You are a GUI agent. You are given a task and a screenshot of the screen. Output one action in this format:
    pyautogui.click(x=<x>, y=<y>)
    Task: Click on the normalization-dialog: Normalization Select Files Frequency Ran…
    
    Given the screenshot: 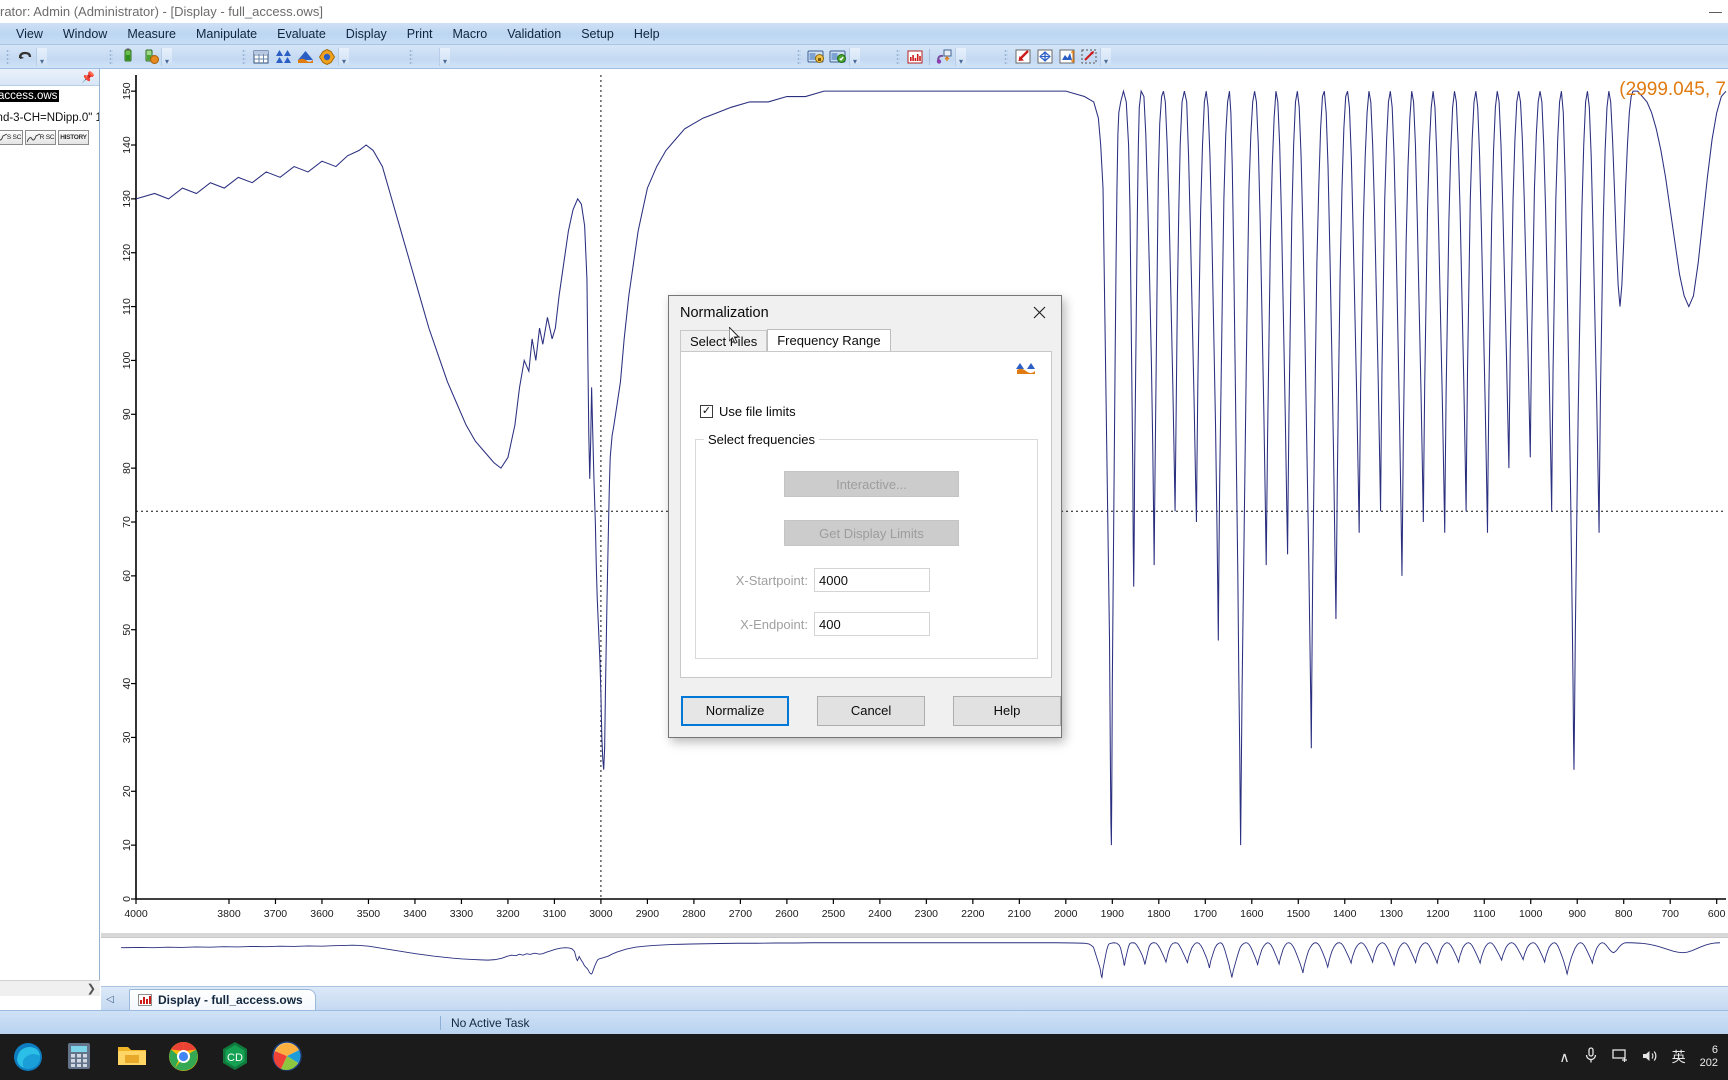 What is the action you would take?
    pyautogui.click(x=865, y=516)
    